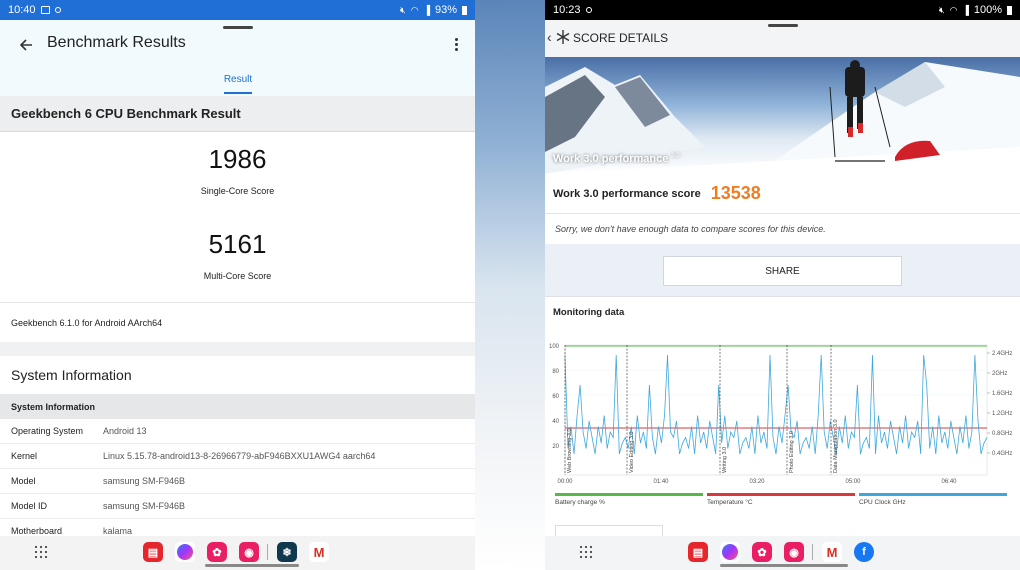 This screenshot has width=1020, height=570. Describe the element at coordinates (580, 502) in the screenshot. I see `legend-label: Battery charge %` at that location.